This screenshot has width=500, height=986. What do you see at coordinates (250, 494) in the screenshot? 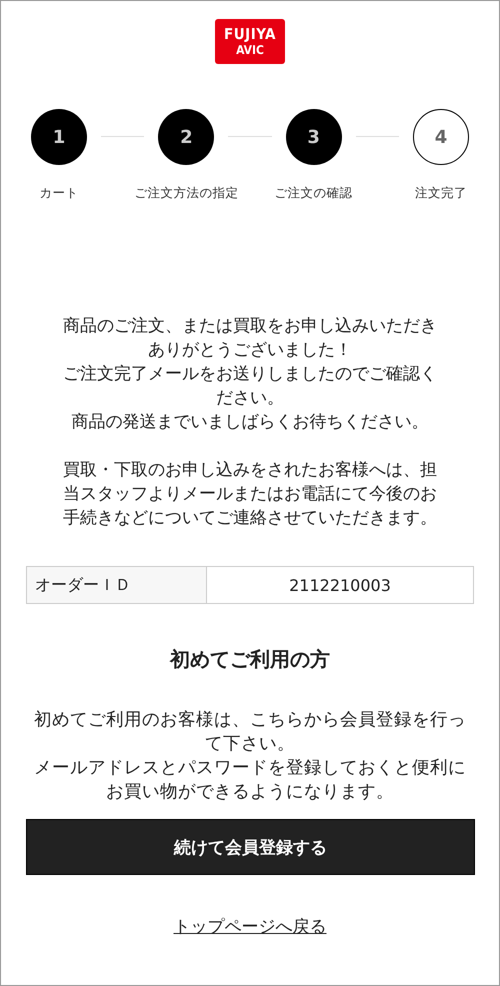
I see `message-paragraph: 買取・下取のお申し込みをされたお客様へは、担当スタッフよりメールまたはお電話にて今後のお手続きなどについてご連絡させていただきます。` at bounding box center [250, 494].